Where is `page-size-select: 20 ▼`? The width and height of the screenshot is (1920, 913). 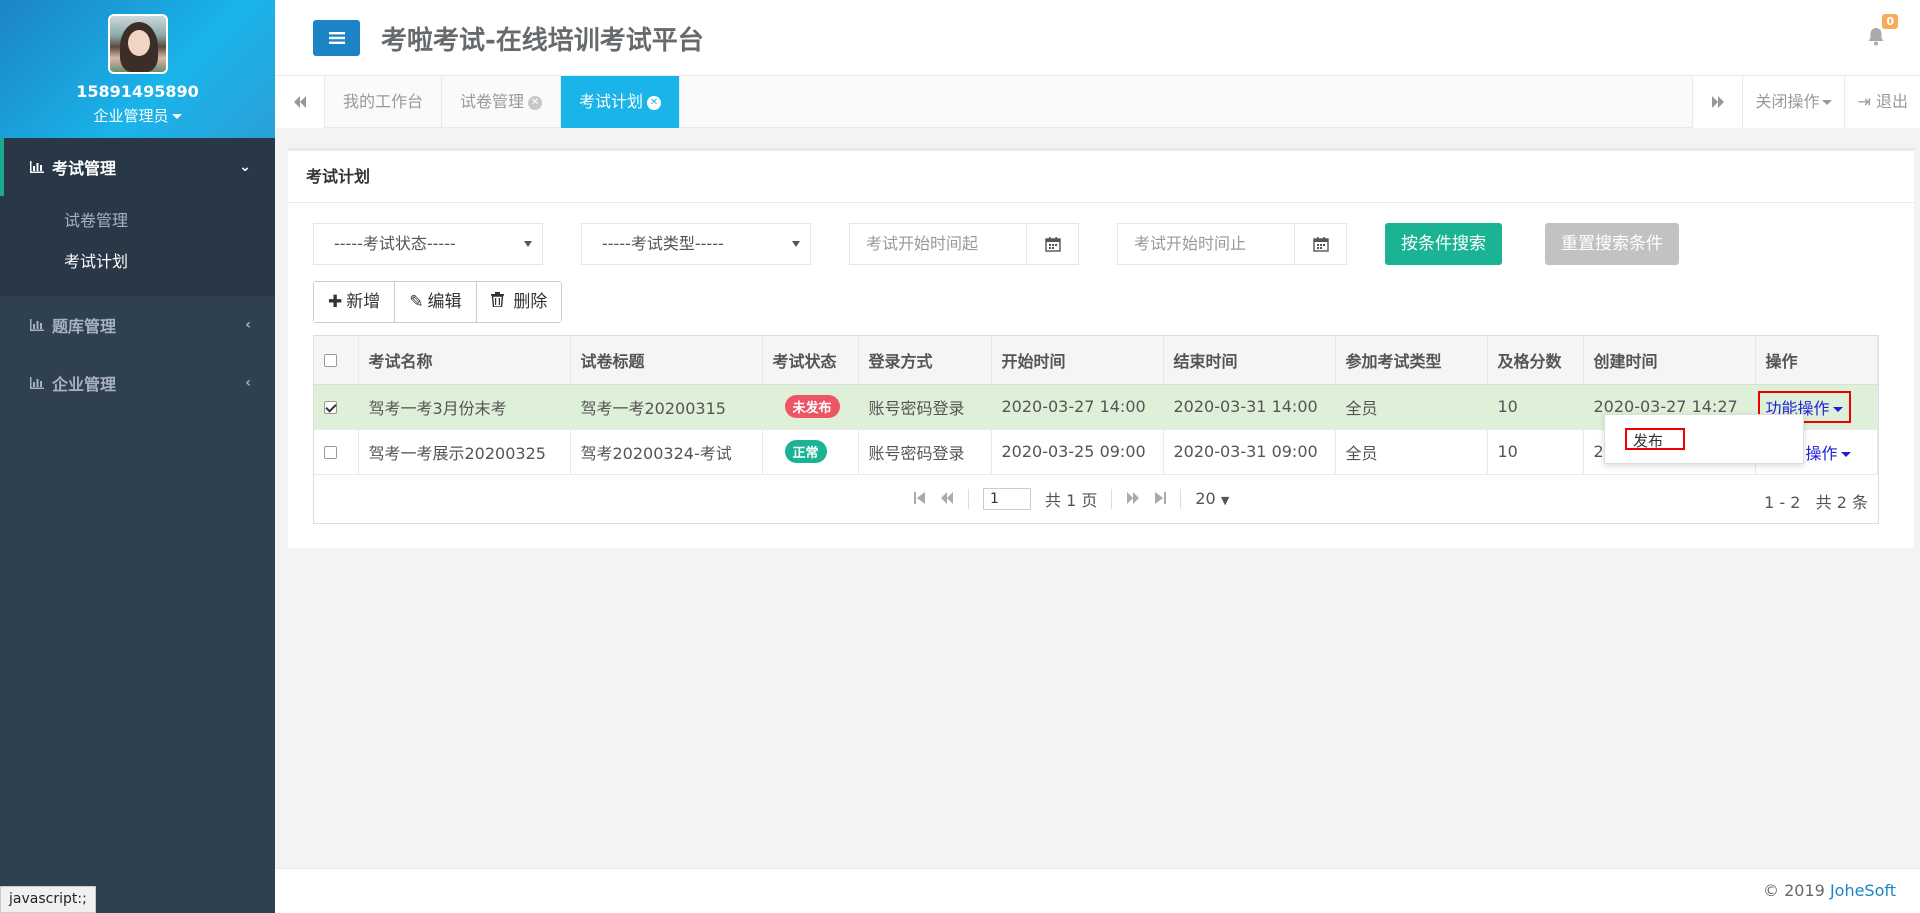
page-size-select: 20 ▼ is located at coordinates (1212, 498).